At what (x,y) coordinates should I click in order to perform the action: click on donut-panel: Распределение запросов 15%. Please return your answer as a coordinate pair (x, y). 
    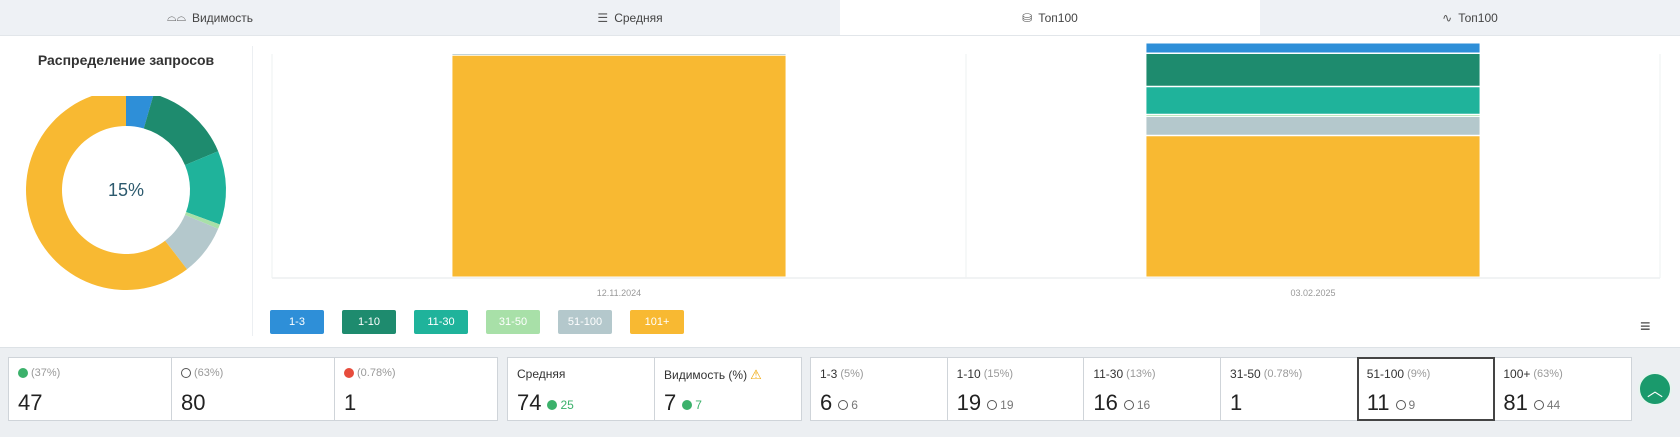
    Looking at the image, I should click on (126, 192).